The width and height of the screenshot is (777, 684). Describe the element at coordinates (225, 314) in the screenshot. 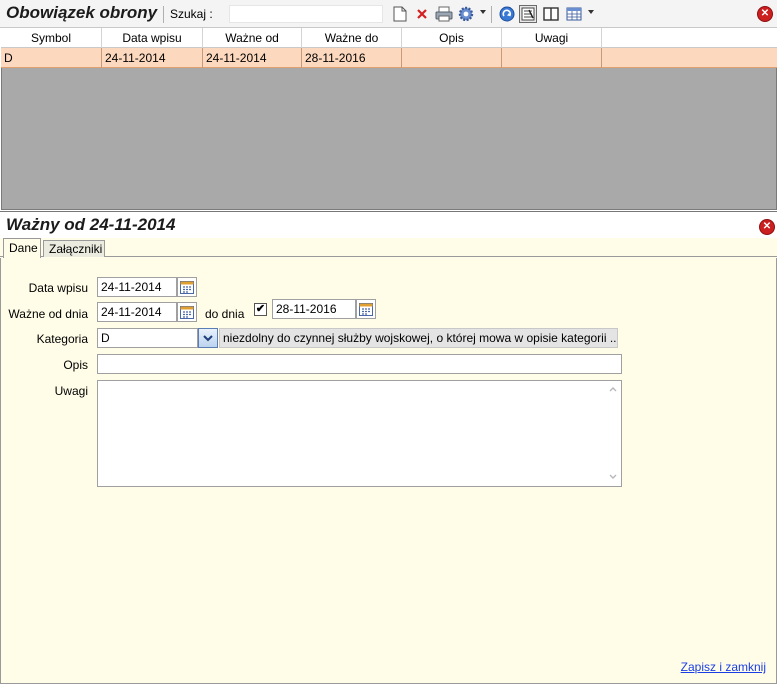

I see `do-dnia-label: do dnia` at that location.